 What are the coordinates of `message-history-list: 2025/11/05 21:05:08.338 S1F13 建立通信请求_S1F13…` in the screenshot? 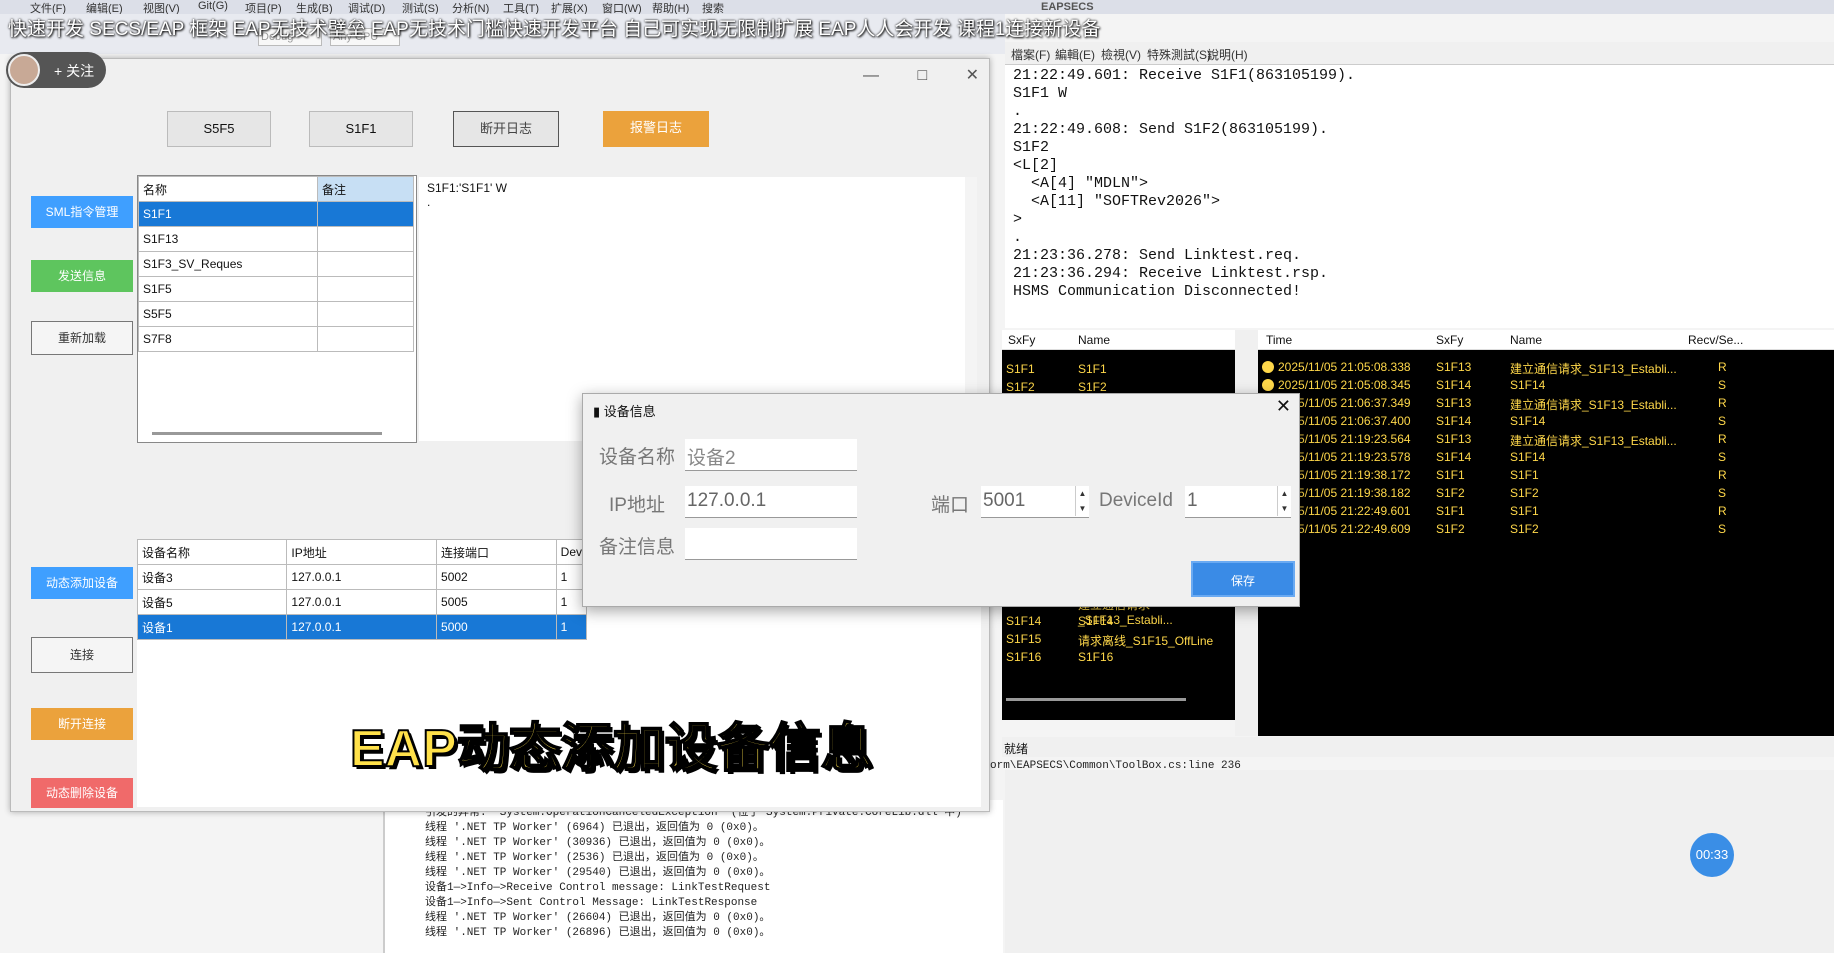 It's located at (1546, 533).